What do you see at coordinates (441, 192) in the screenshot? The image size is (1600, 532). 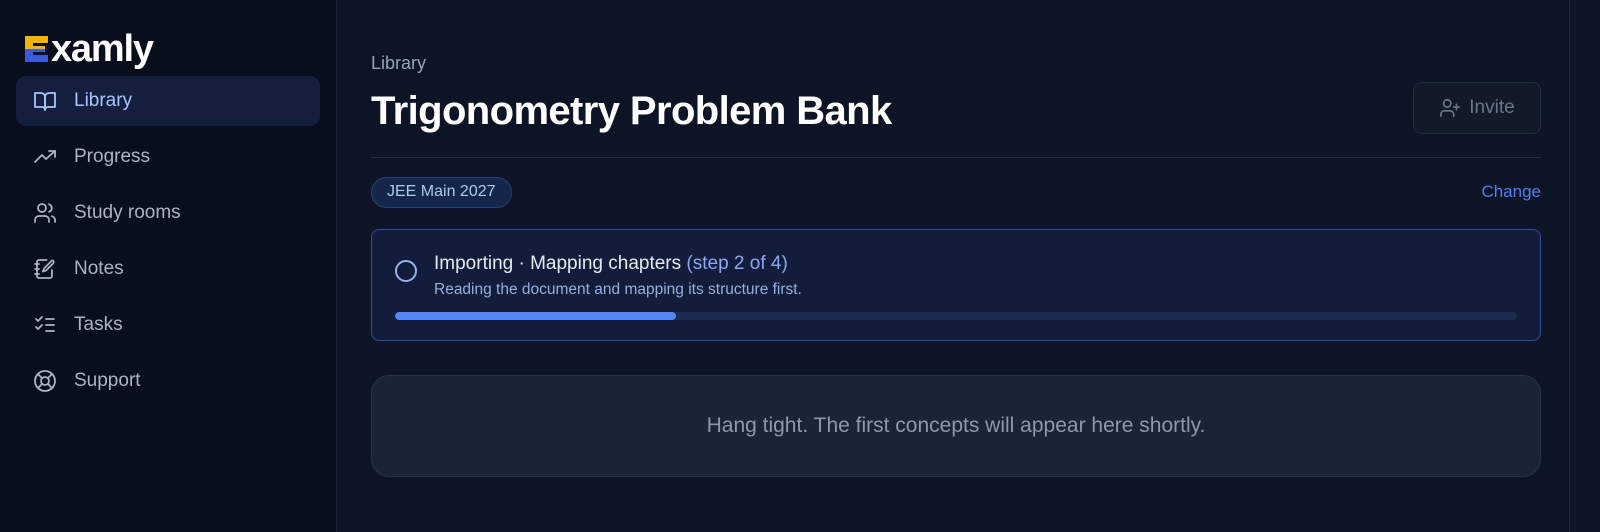 I see `exam-tag: JEE Main 2027` at bounding box center [441, 192].